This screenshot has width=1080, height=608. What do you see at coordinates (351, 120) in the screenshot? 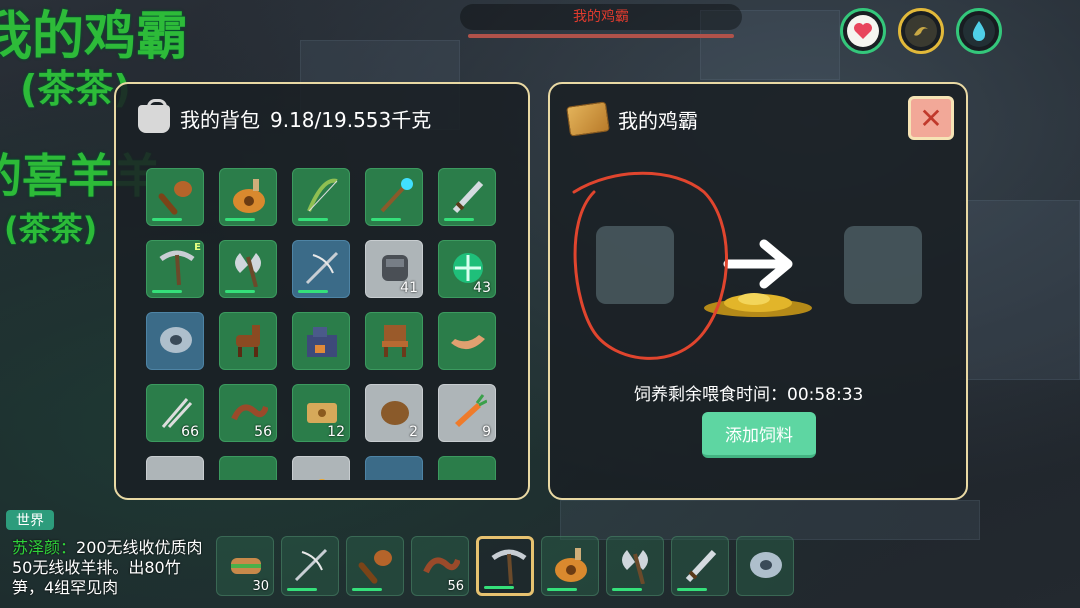
I see `backpack-weight: 9.18/19.553千克` at bounding box center [351, 120].